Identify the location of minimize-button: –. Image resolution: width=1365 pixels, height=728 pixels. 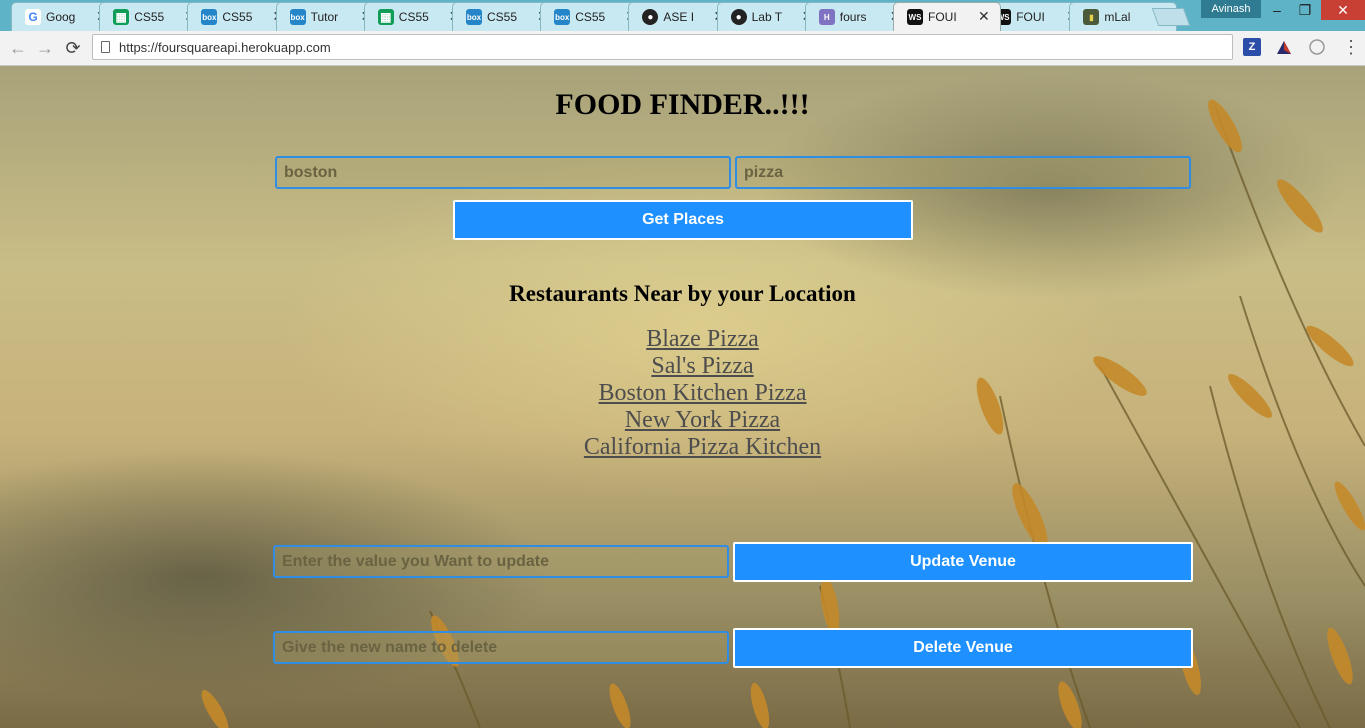
(1277, 10).